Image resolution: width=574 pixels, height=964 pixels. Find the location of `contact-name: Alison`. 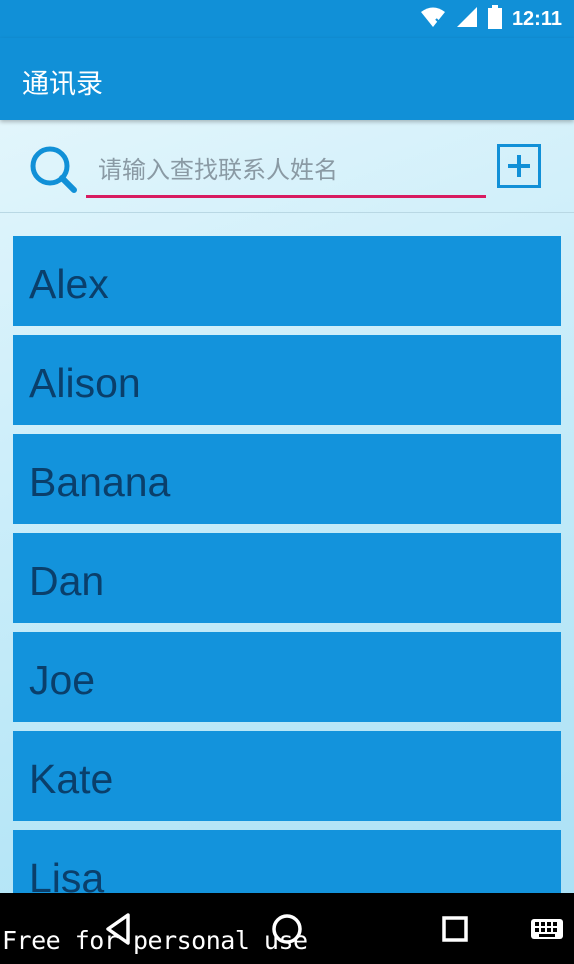

contact-name: Alison is located at coordinates (85, 383).